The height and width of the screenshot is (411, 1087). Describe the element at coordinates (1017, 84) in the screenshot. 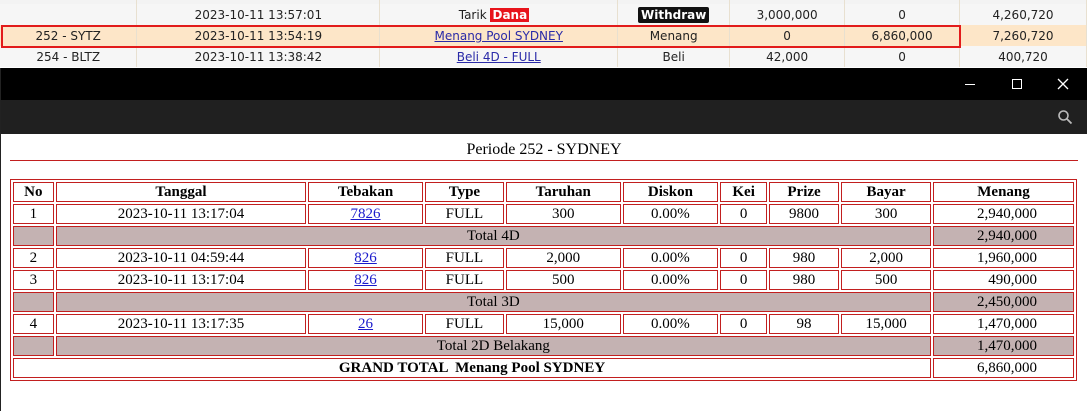

I see `maximize-icon` at that location.